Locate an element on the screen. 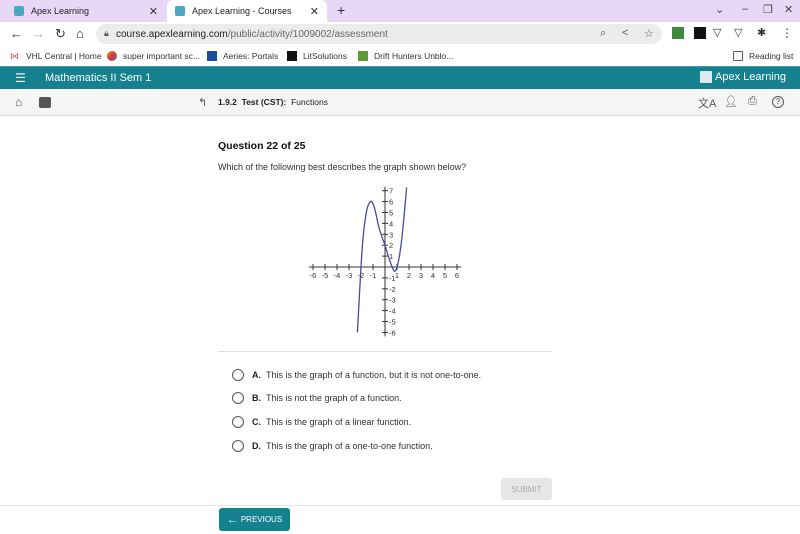  x-tick-label: -1 is located at coordinates (373, 275).